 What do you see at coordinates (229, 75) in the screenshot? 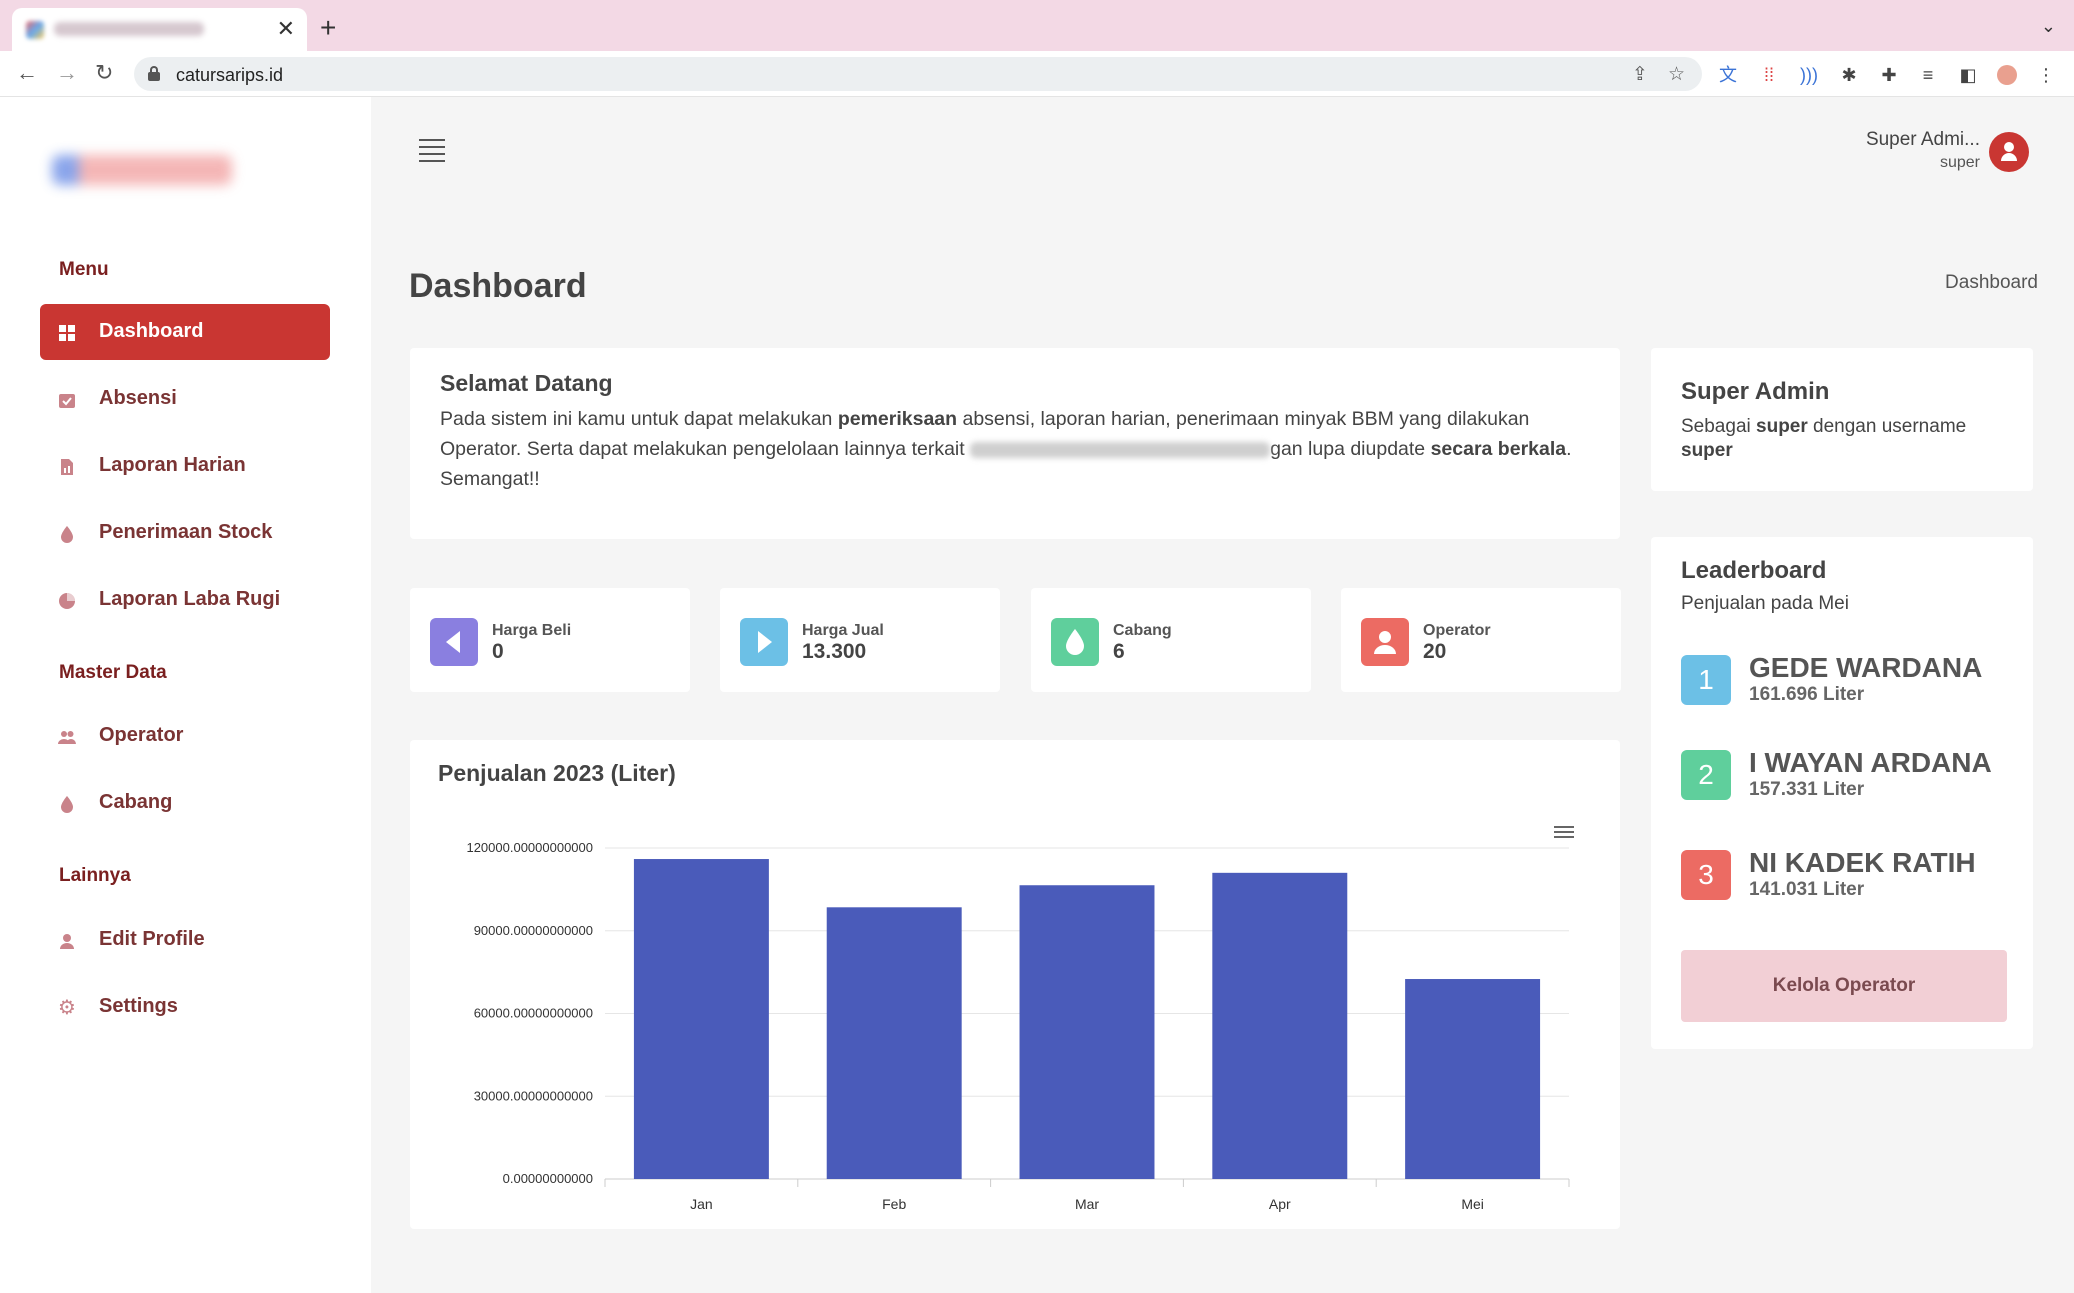
I see `url-text: catursarips.id` at bounding box center [229, 75].